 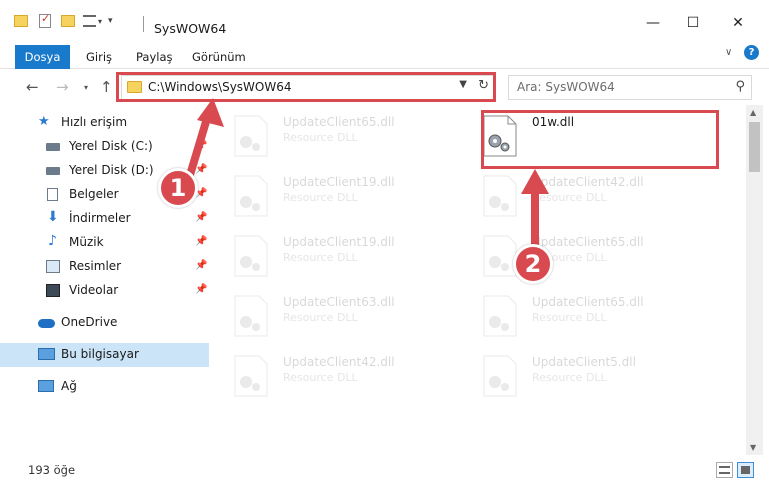 I want to click on sidebar-item-label: OneDrive, so click(x=89, y=322).